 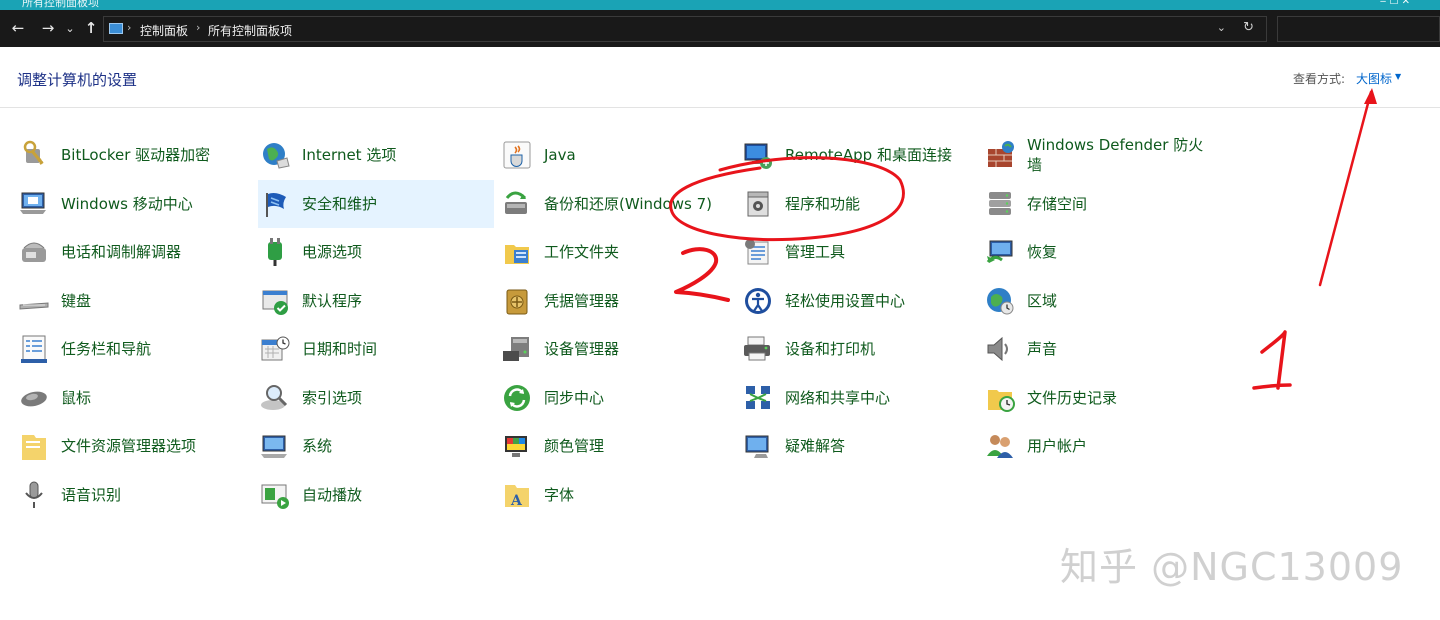 What do you see at coordinates (815, 446) in the screenshot?
I see `control-panel-item-label: 疑难解答` at bounding box center [815, 446].